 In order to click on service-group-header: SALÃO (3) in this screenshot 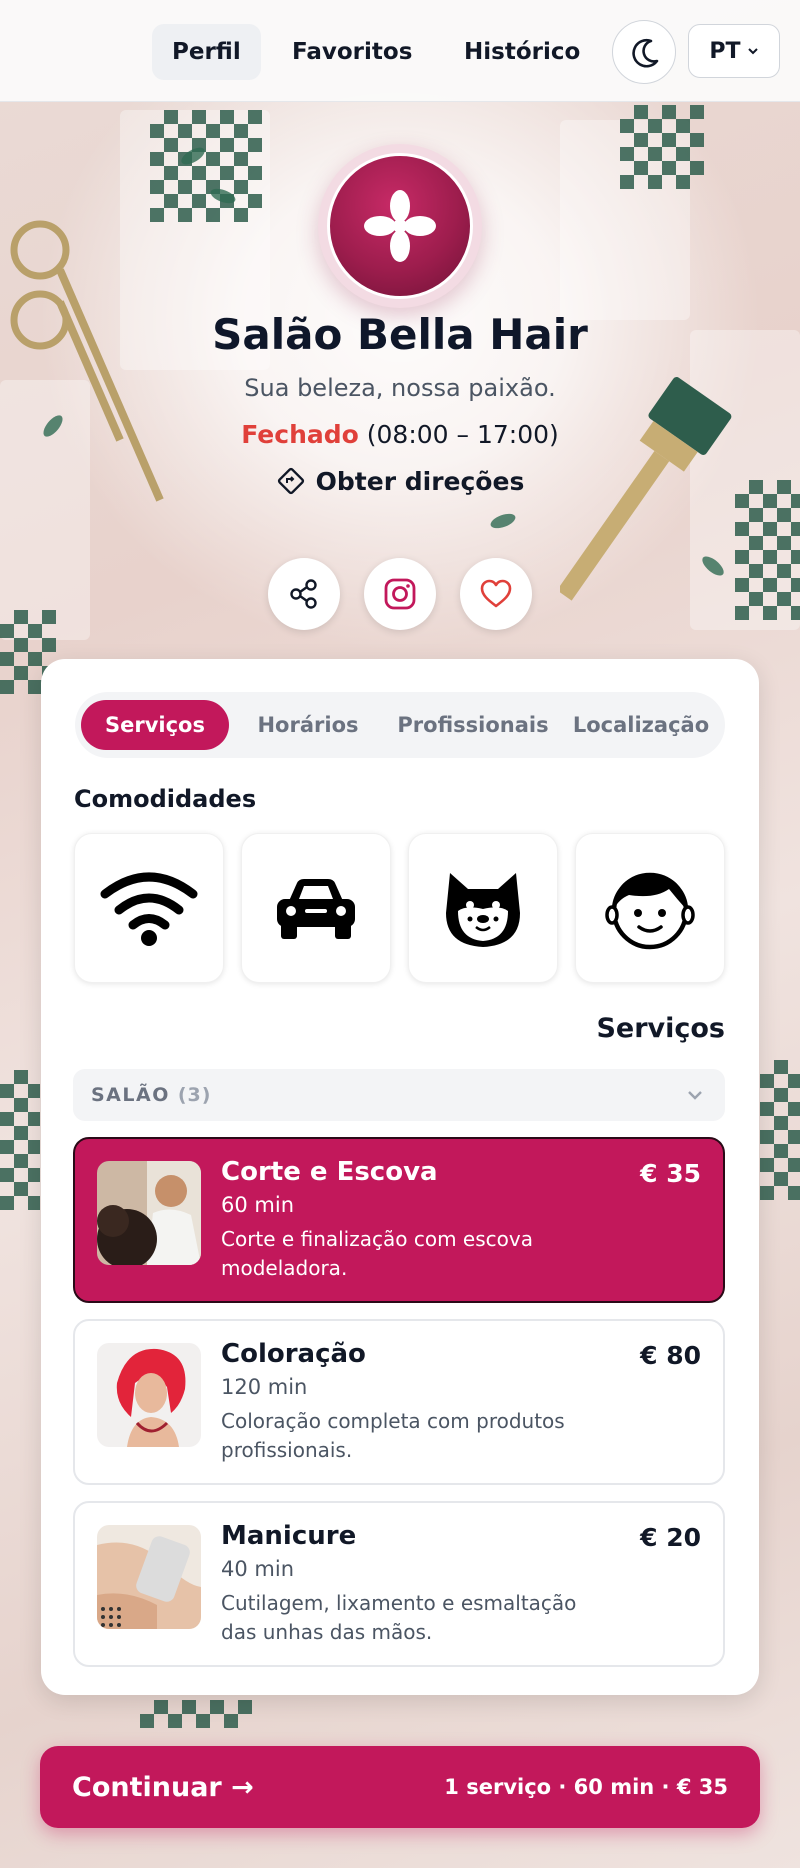, I will do `click(399, 1095)`.